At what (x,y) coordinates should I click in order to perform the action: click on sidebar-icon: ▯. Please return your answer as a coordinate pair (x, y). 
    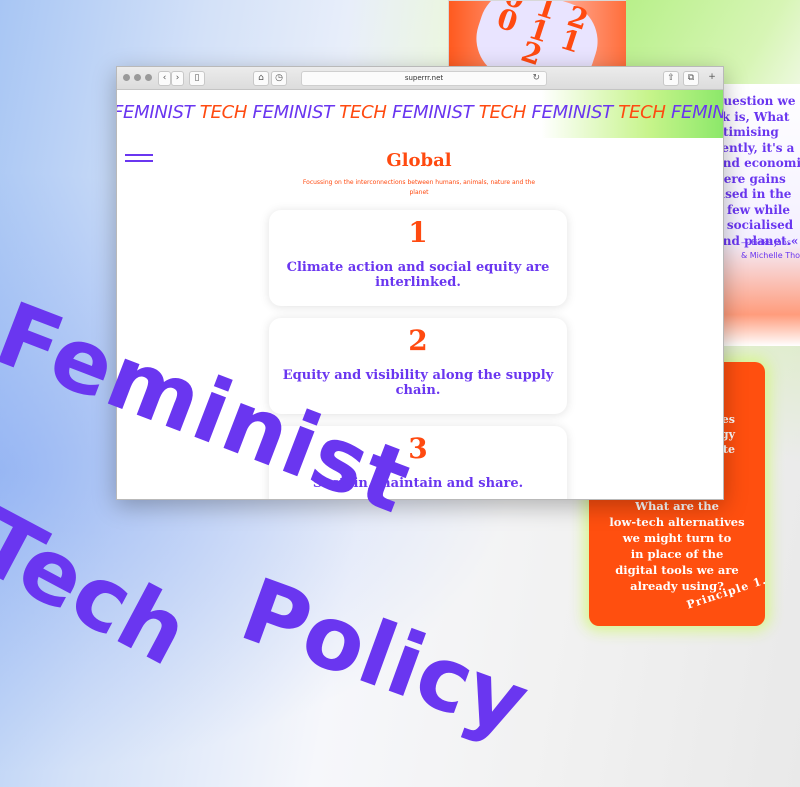
    Looking at the image, I should click on (197, 78).